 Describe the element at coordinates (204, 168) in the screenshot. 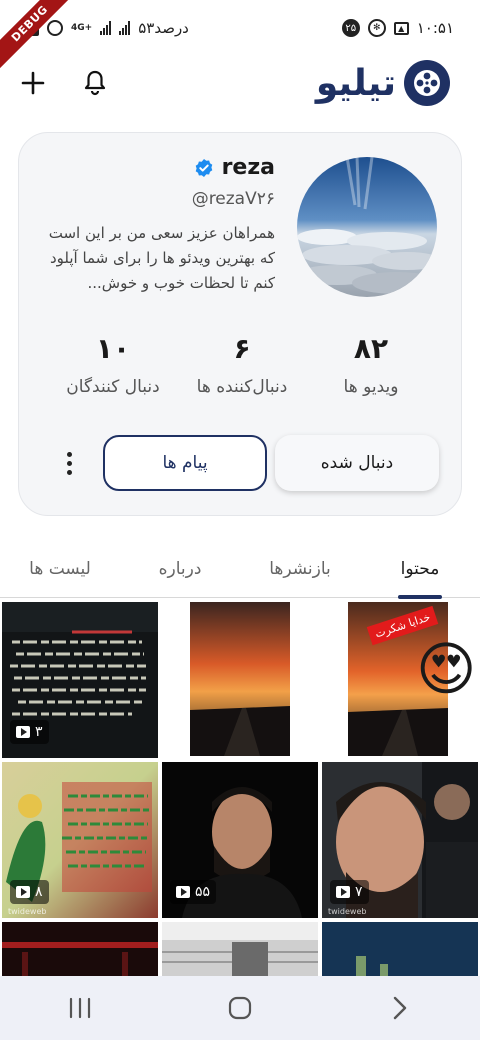

I see `verified-badge-icon` at that location.